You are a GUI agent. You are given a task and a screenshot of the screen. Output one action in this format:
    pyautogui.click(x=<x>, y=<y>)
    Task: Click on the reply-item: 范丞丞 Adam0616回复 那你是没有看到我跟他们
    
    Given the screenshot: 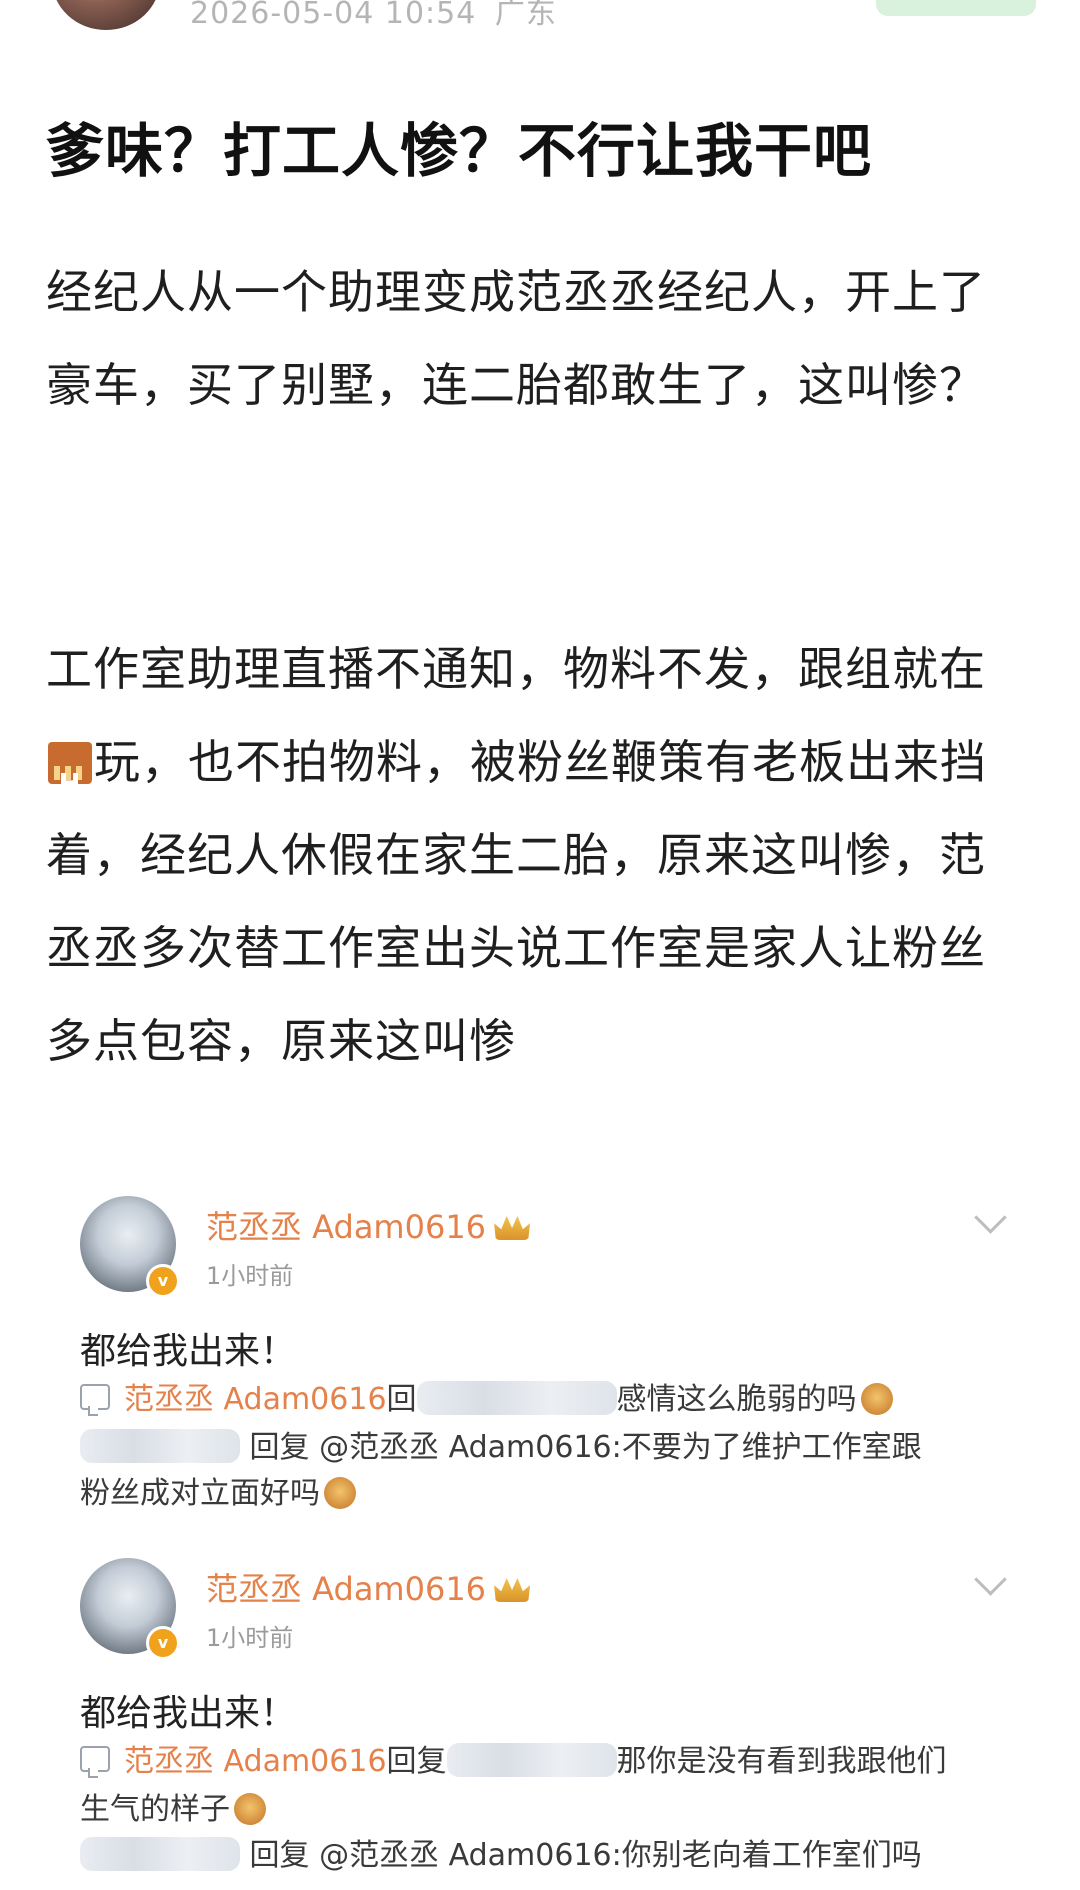 What is the action you would take?
    pyautogui.click(x=535, y=1758)
    